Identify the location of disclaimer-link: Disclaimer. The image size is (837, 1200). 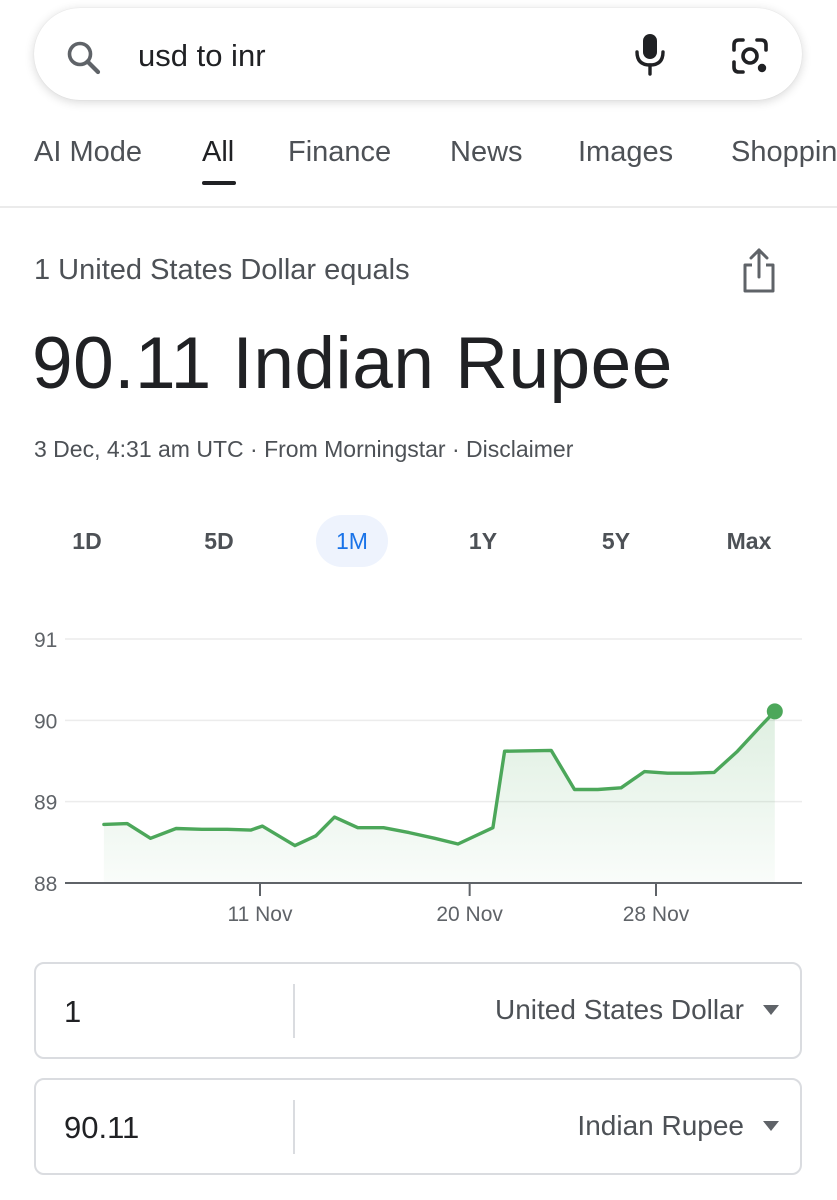
(519, 449).